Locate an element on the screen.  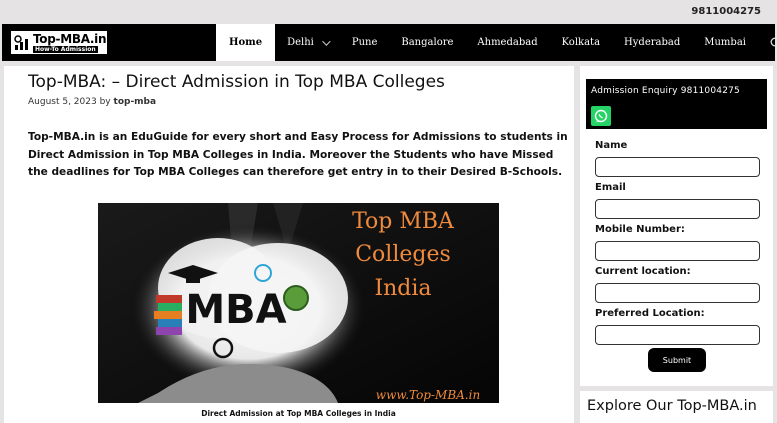
nav-item-kolkata: Kolkata is located at coordinates (581, 42).